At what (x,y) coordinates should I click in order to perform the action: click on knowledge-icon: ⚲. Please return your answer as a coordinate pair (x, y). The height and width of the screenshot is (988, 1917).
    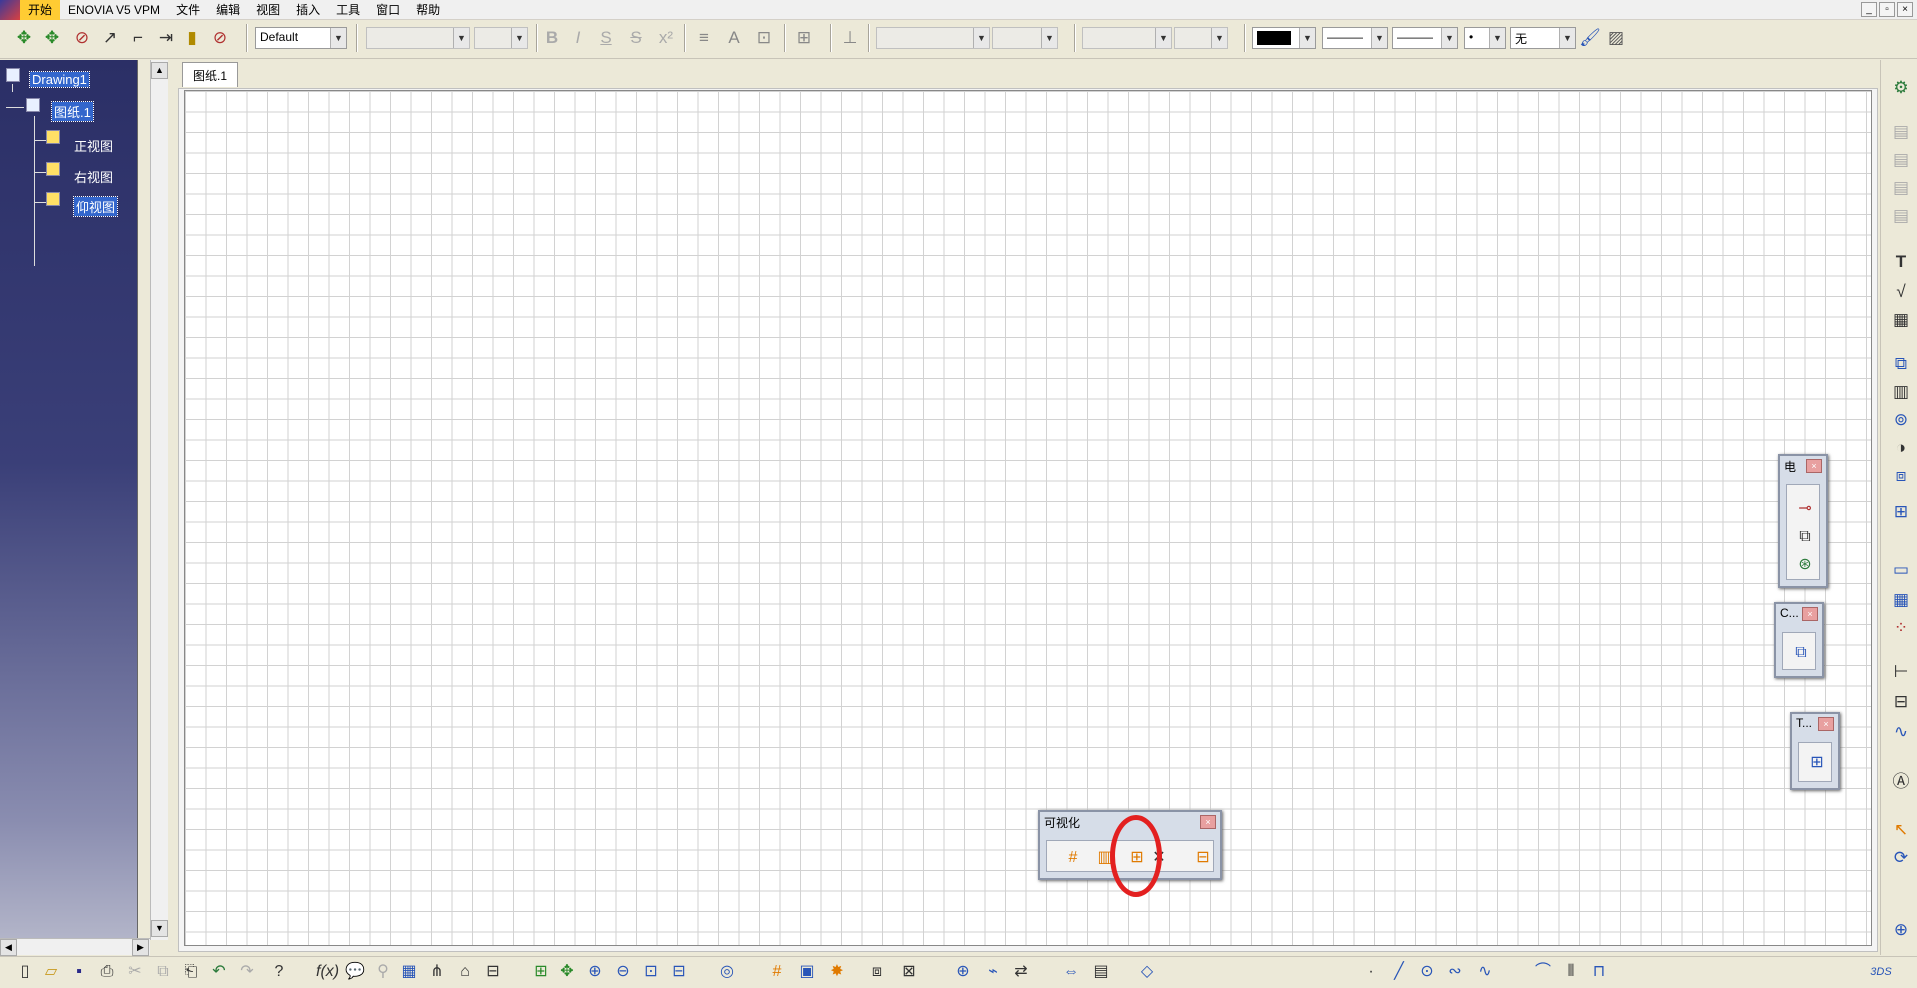
    Looking at the image, I should click on (383, 972).